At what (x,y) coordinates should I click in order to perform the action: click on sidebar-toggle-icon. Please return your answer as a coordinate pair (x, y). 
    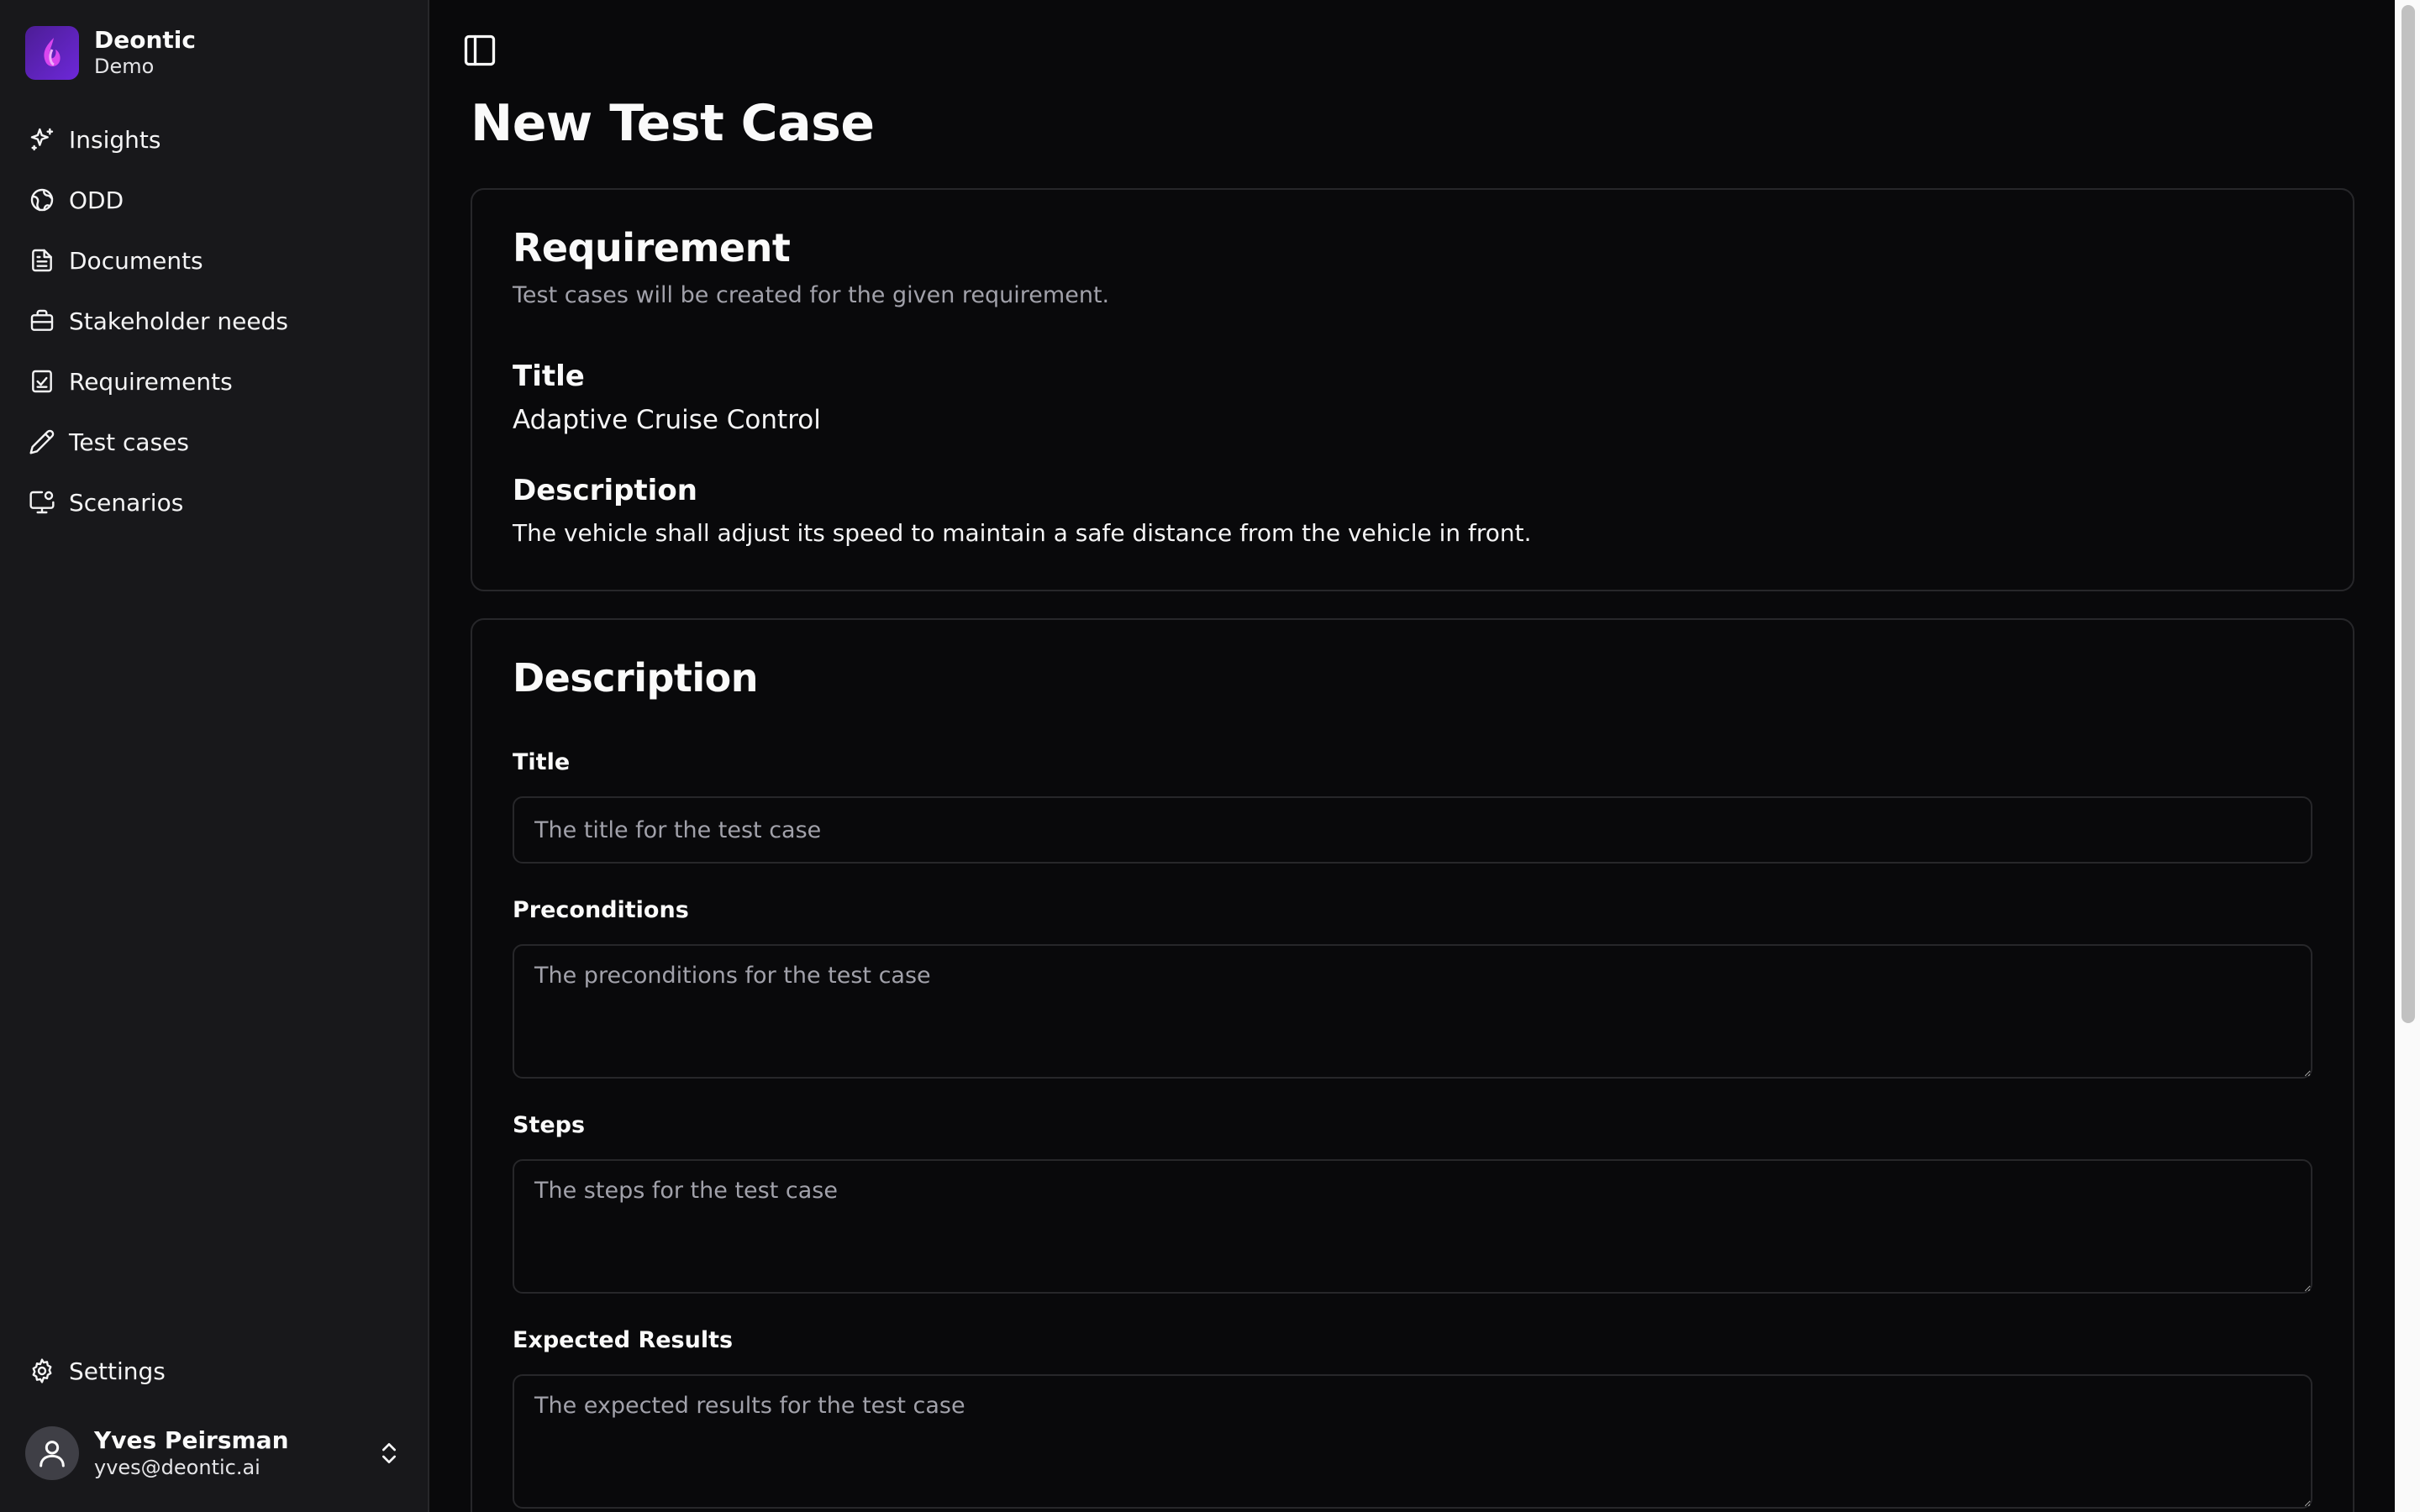
    Looking at the image, I should click on (480, 50).